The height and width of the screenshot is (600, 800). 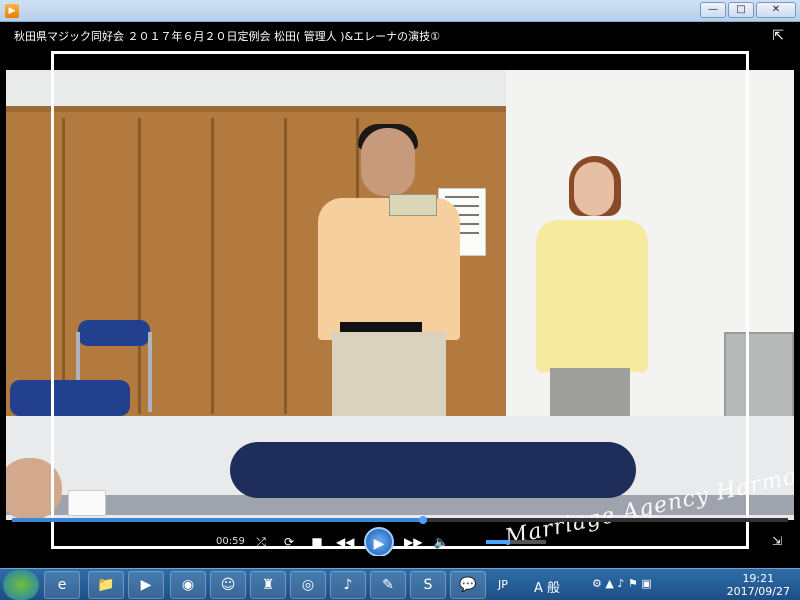 What do you see at coordinates (389, 269) in the screenshot?
I see `man-shirt` at bounding box center [389, 269].